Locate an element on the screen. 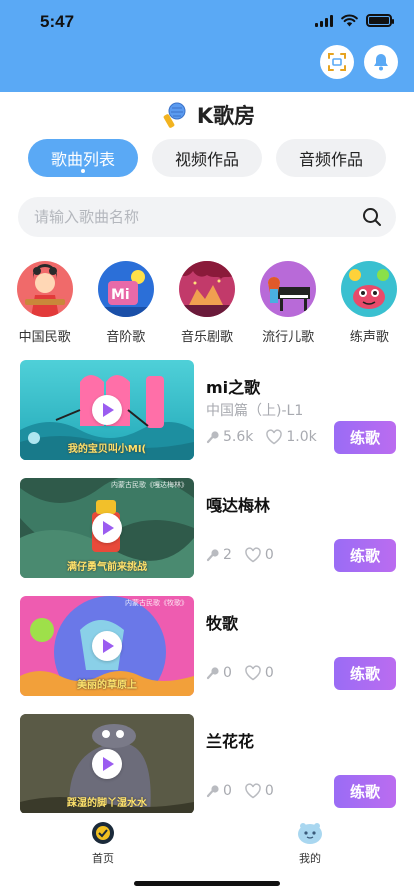 Image resolution: width=414 pixels, height=896 pixels. notification-button is located at coordinates (381, 62).